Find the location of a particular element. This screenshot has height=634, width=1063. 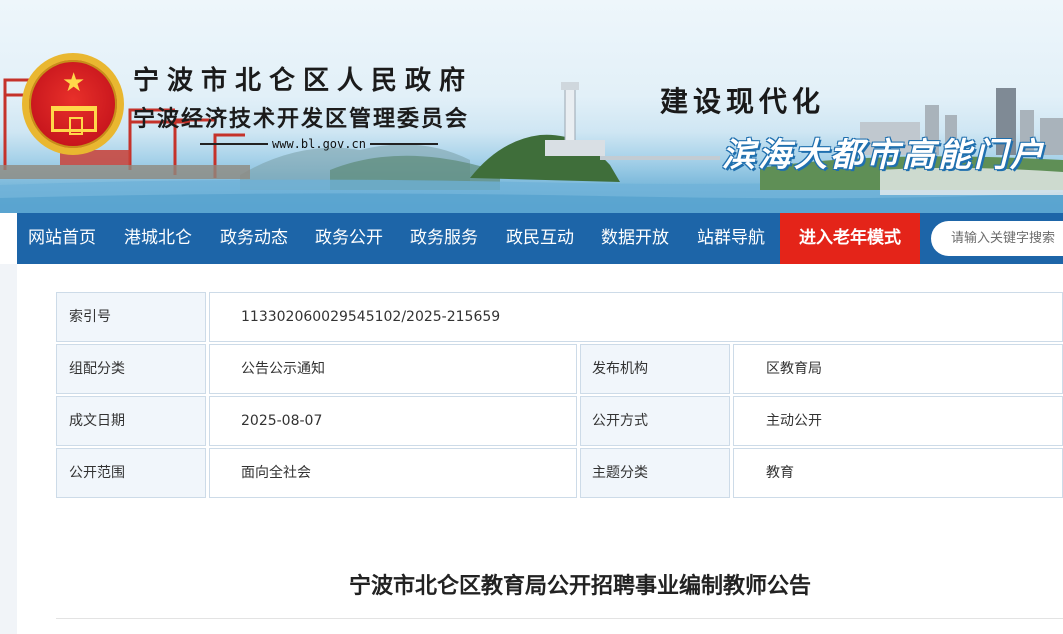

table-row: 公开范围 面向全社会 主题分类 教育 is located at coordinates (559, 473).